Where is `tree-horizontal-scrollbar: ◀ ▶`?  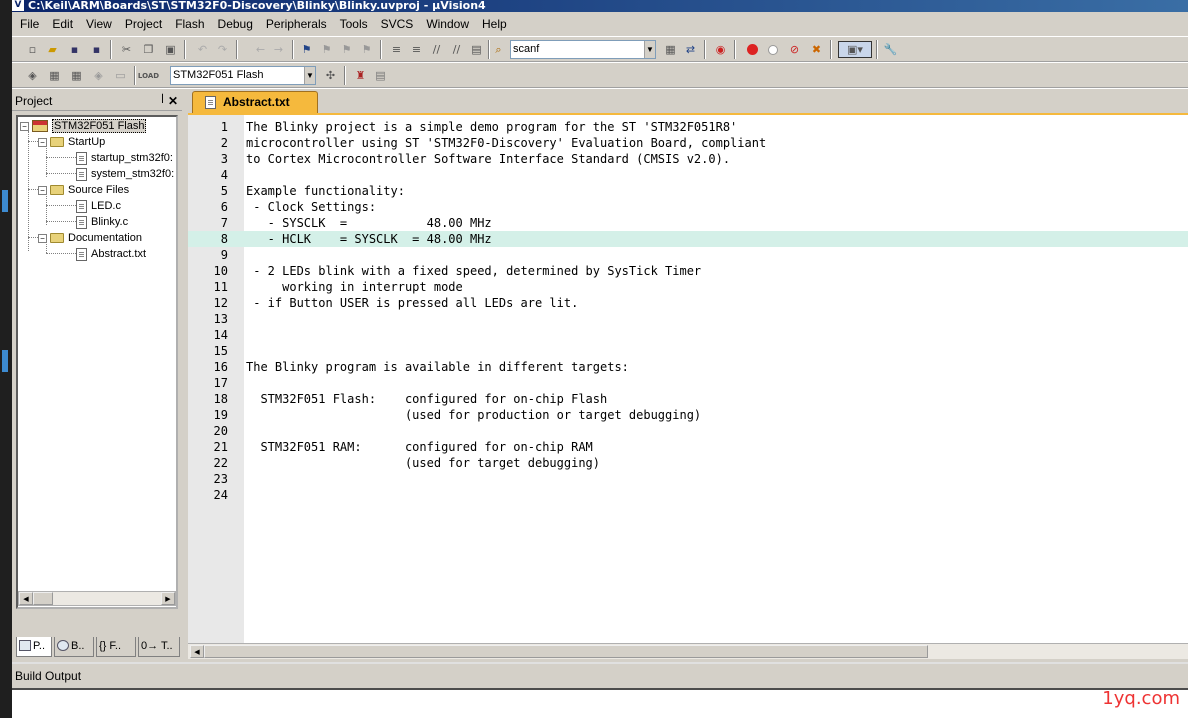
tree-horizontal-scrollbar: ◀ ▶ is located at coordinates (97, 598).